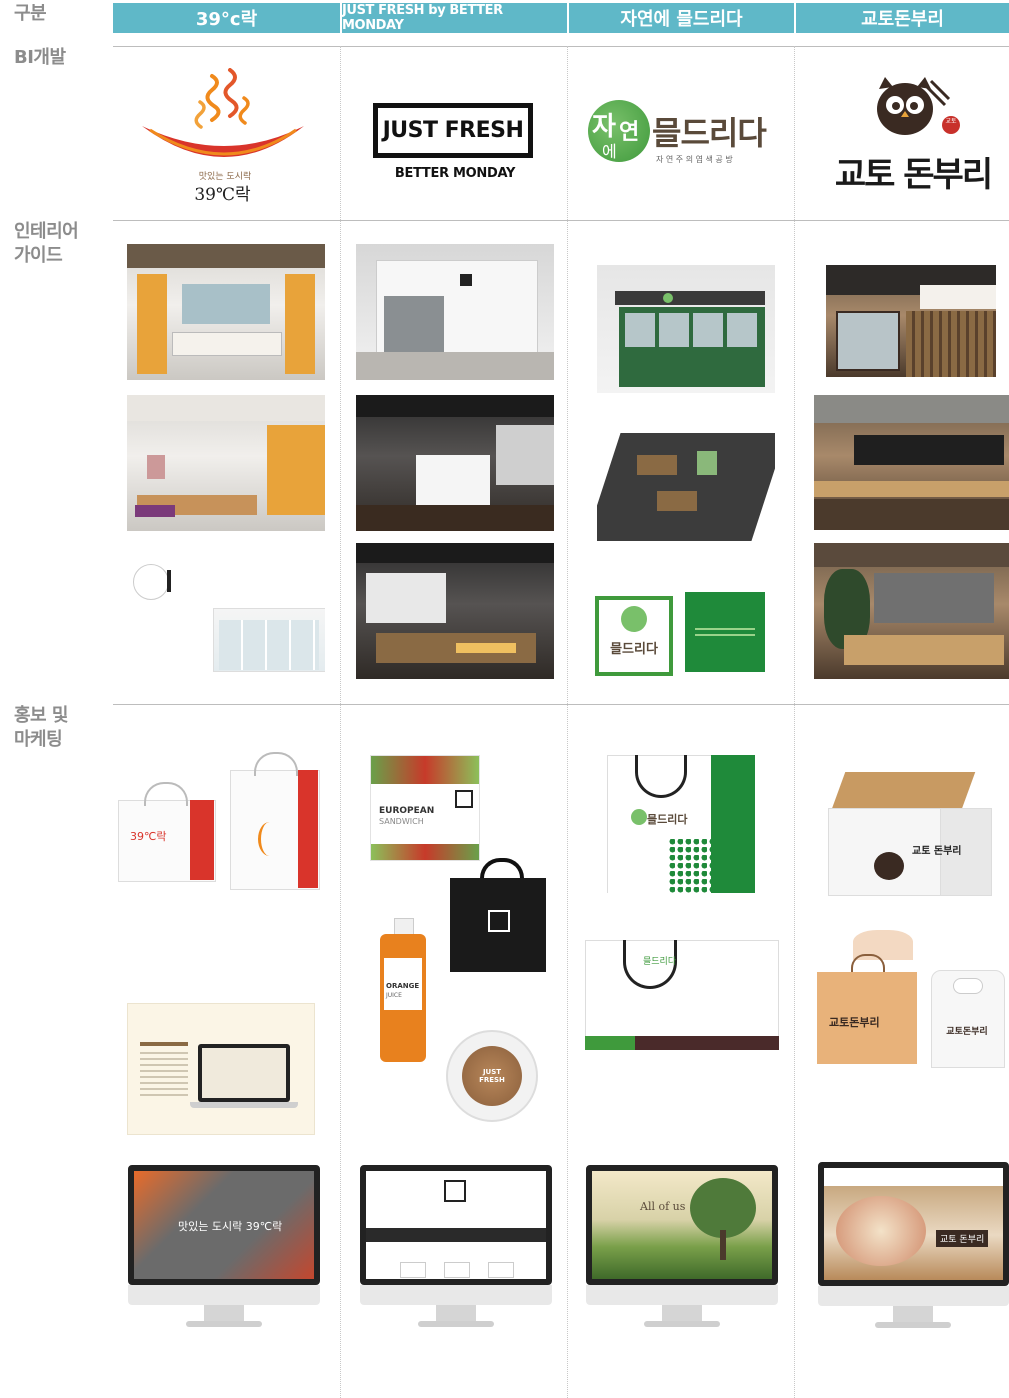 Image resolution: width=1009 pixels, height=1398 pixels. What do you see at coordinates (694, 159) in the screenshot?
I see `logo-nature-sub: 자 연 주 의 염 색 공 방` at bounding box center [694, 159].